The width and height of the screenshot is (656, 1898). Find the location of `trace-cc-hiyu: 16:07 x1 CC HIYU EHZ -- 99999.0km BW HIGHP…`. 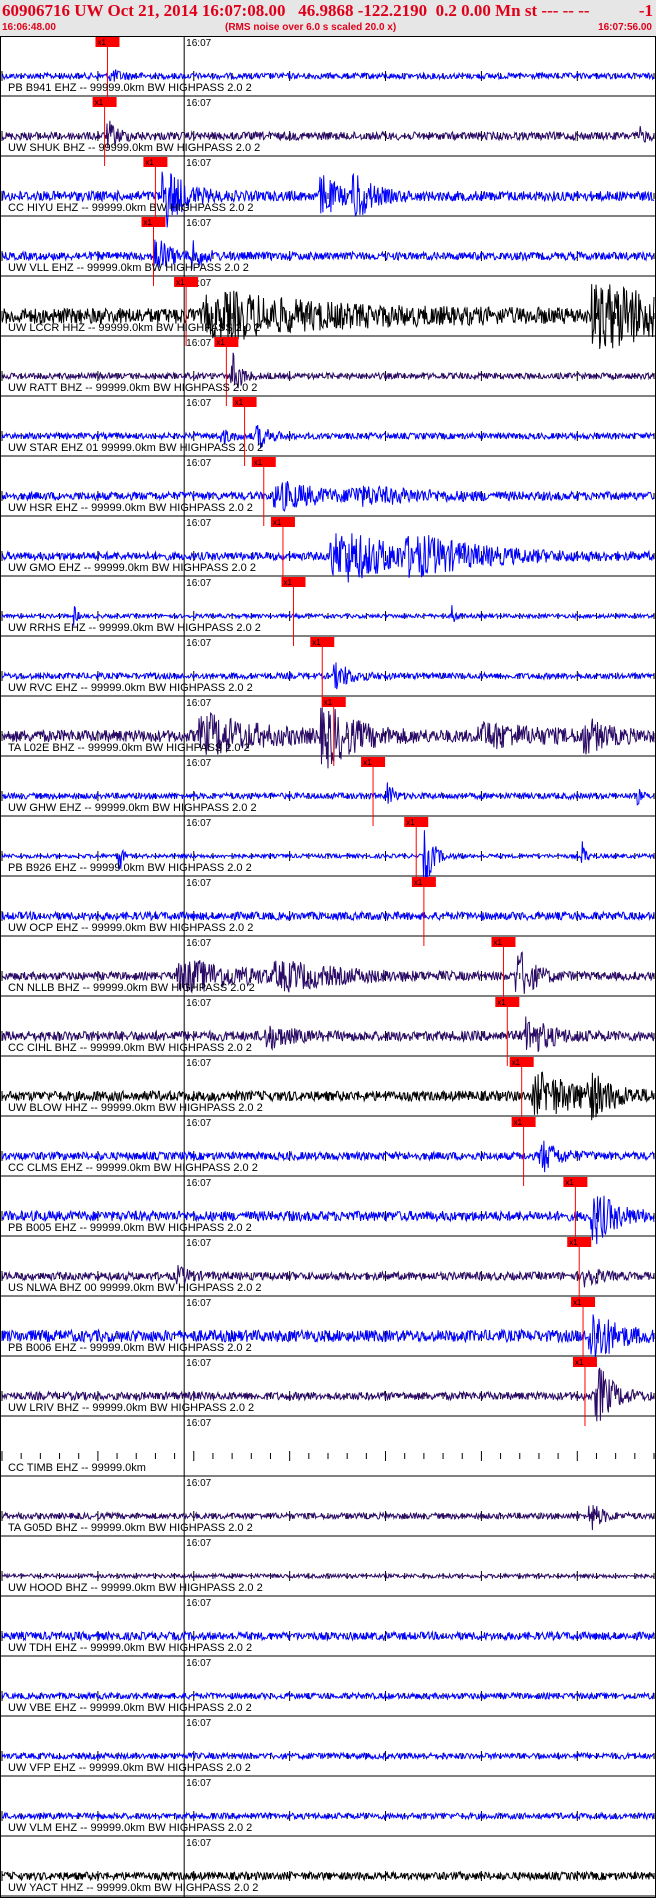

trace-cc-hiyu: 16:07 x1 CC HIYU EHZ -- 99999.0km BW HIGHP… is located at coordinates (328, 192).